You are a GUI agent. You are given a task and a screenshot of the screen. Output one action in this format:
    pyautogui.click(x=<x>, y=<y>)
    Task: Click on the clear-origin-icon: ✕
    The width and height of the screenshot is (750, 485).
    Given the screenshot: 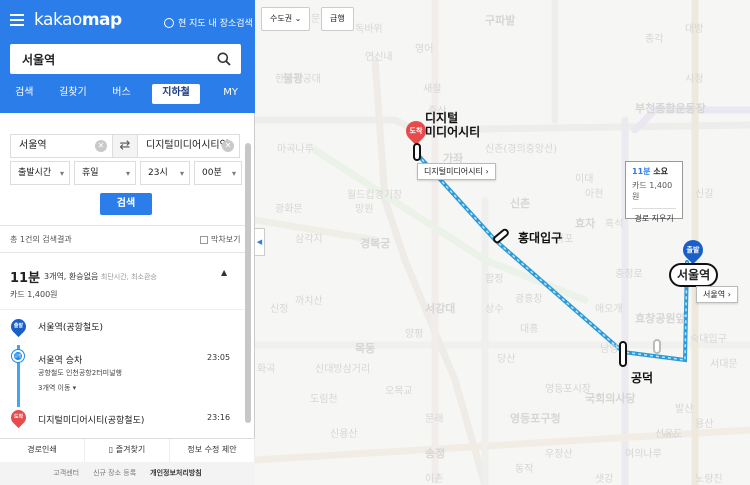 What is the action you would take?
    pyautogui.click(x=101, y=146)
    